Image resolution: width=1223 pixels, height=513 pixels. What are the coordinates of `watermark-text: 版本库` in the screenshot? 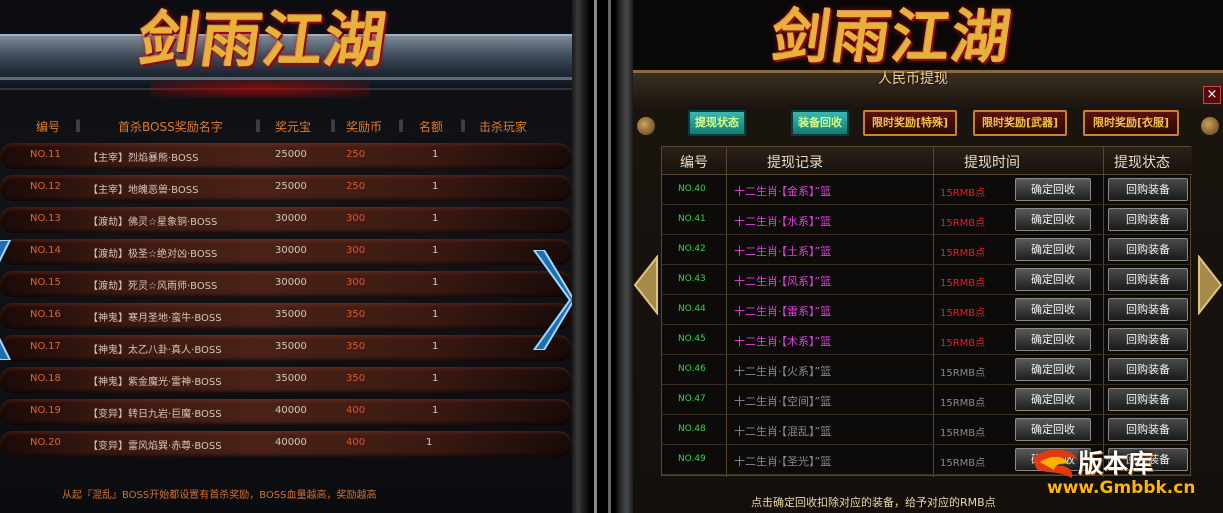 It's located at (1116, 463).